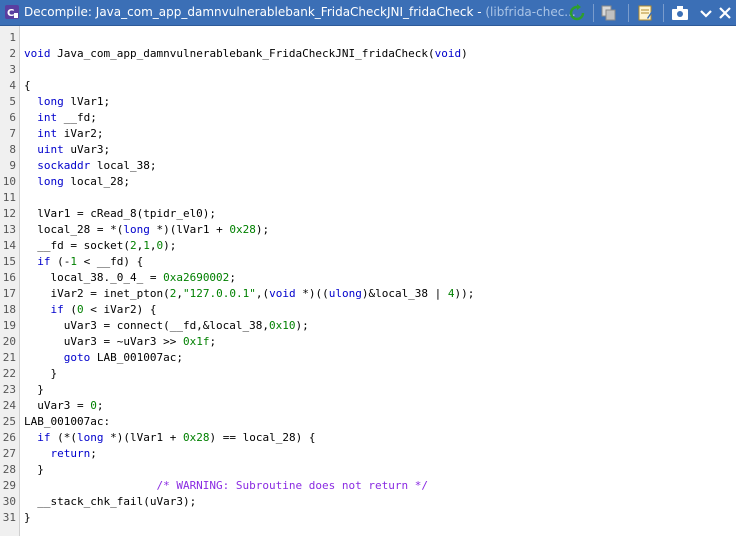 This screenshot has width=736, height=536. Describe the element at coordinates (103, 358) in the screenshot. I see `code-text: goto LAB_001007ac;` at that location.